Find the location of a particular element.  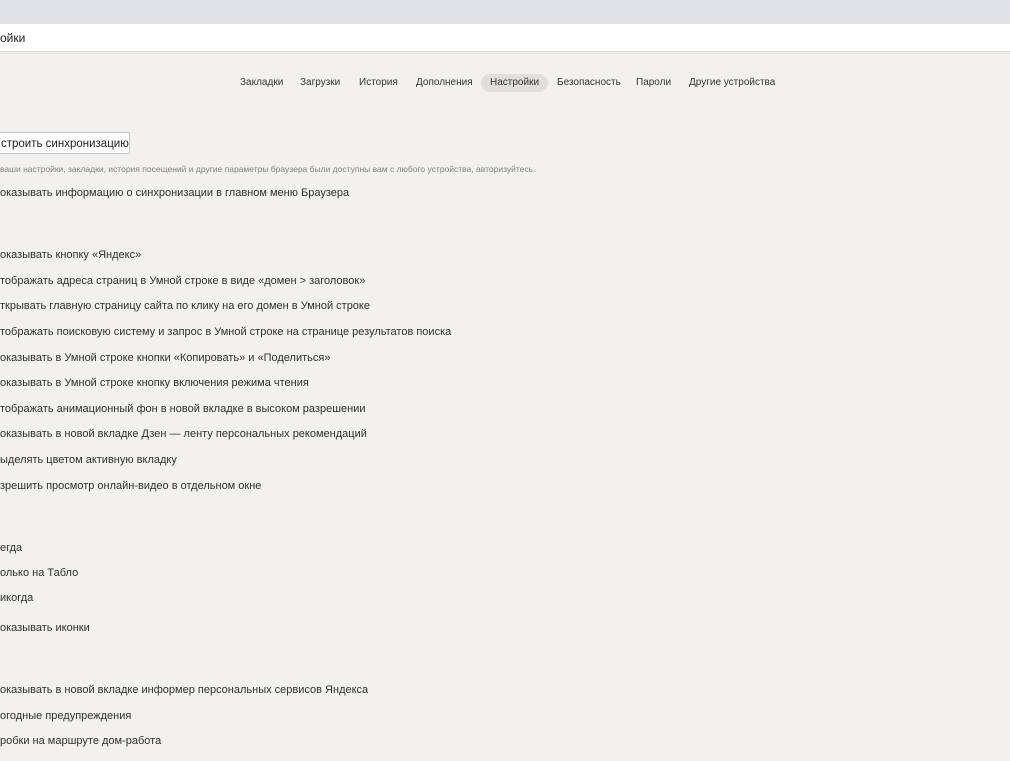

address-bar-text: ойки is located at coordinates (12, 38).